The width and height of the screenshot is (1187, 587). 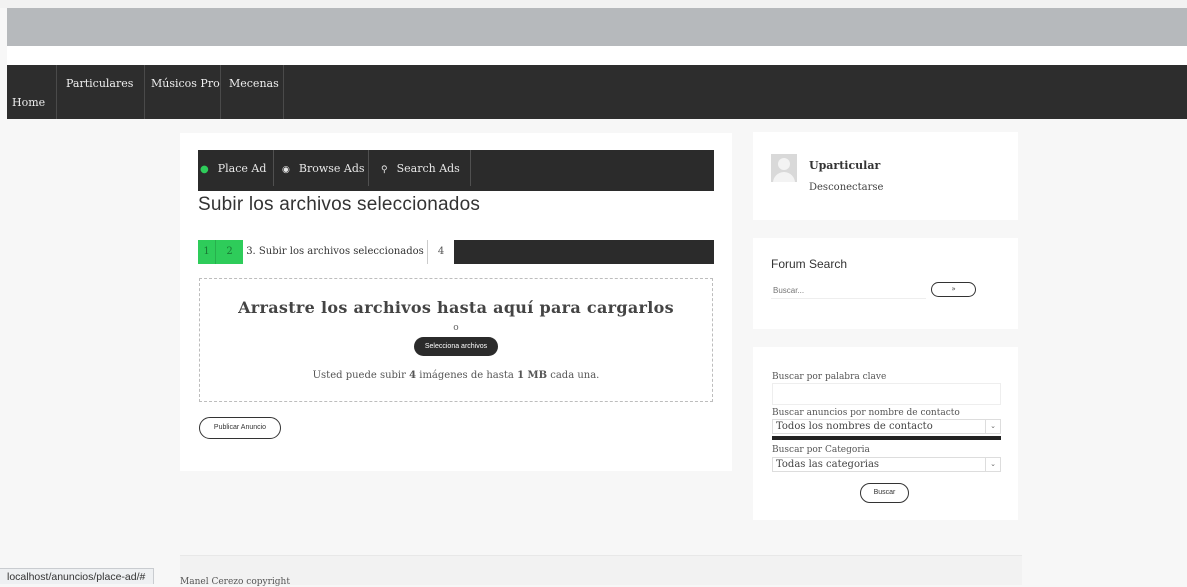 What do you see at coordinates (384, 170) in the screenshot?
I see `search-icon: ⚲` at bounding box center [384, 170].